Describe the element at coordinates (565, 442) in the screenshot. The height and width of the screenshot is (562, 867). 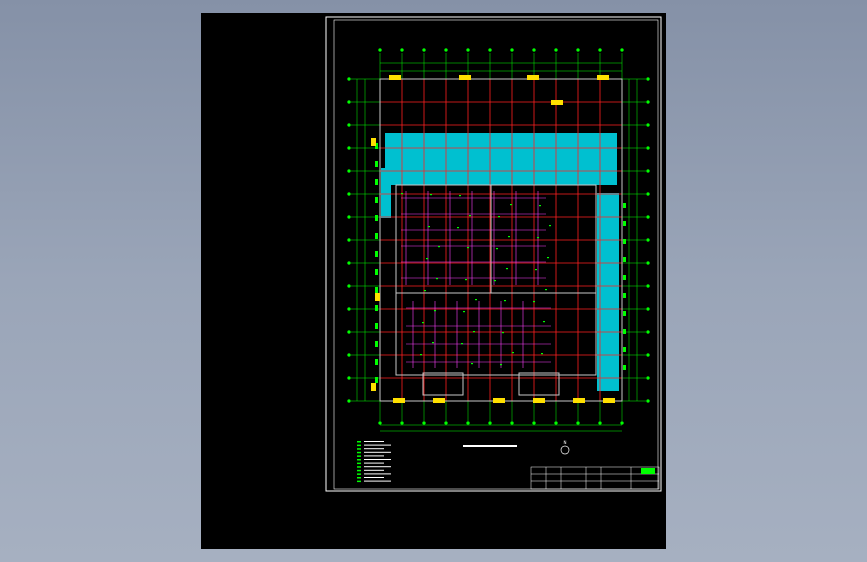
I see `north-marker-label: N` at that location.